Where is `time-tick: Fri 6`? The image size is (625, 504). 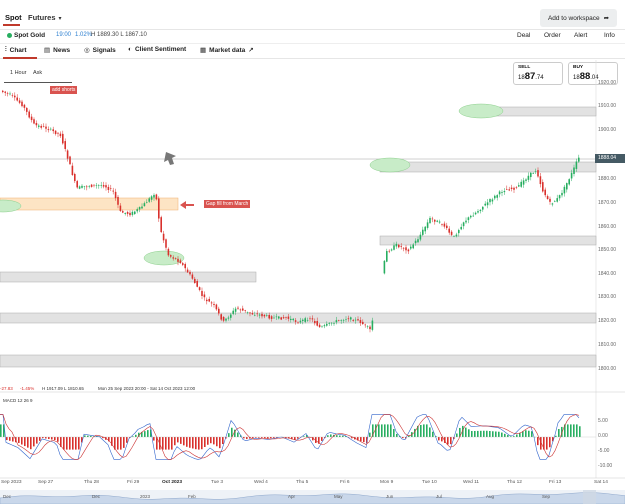 time-tick: Fri 6 is located at coordinates (345, 482).